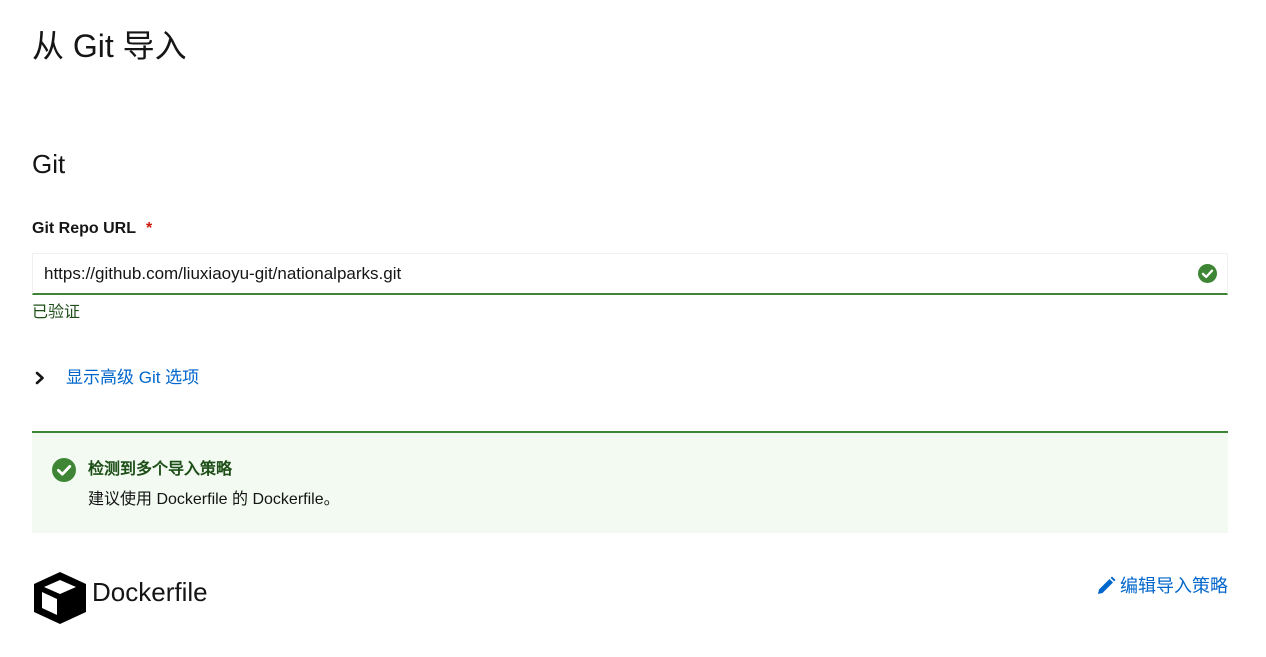 The height and width of the screenshot is (657, 1266). Describe the element at coordinates (109, 46) in the screenshot. I see `page-title: 从 Git 导入` at that location.